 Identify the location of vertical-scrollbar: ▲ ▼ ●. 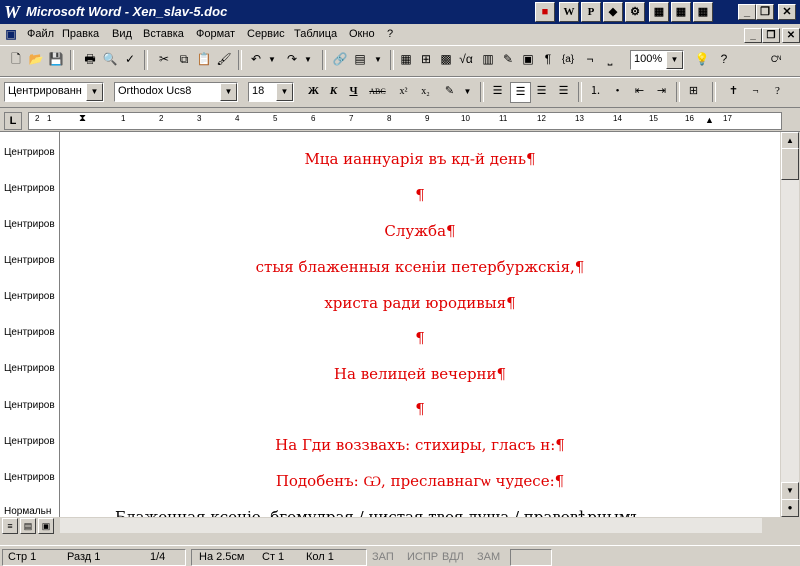
(789, 324).